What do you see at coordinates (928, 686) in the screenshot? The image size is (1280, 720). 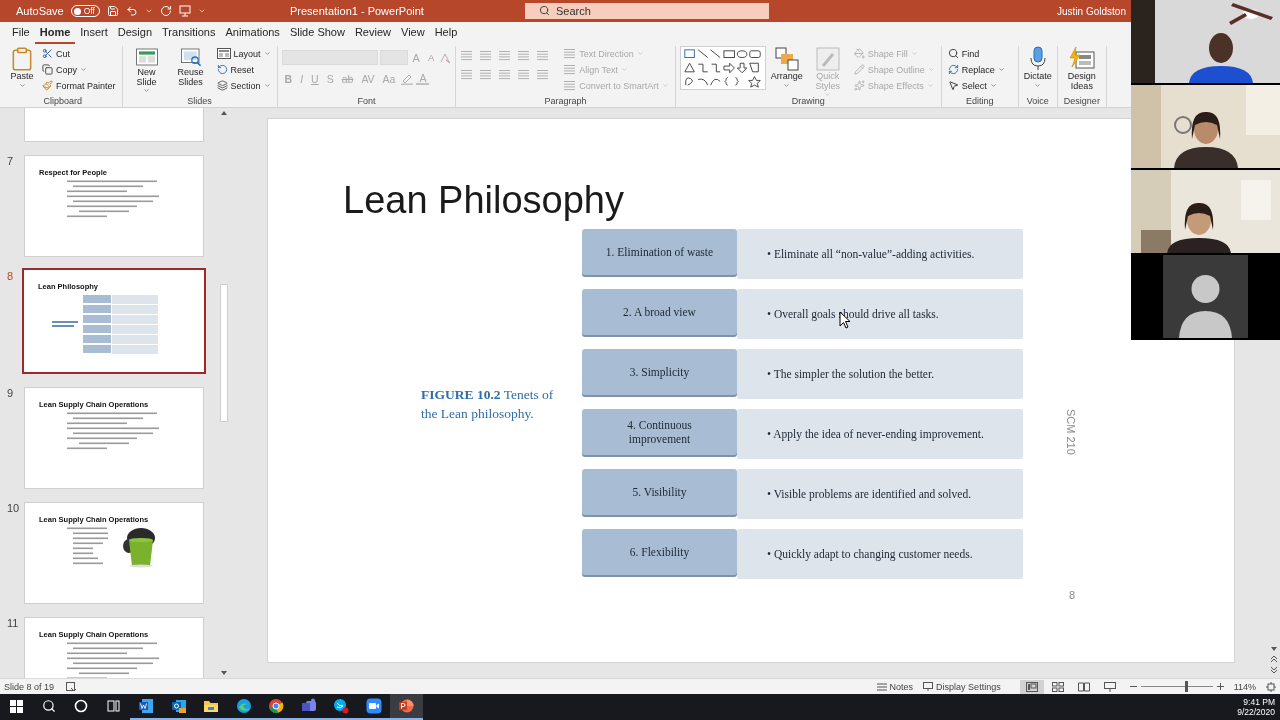 I see `display-icon` at bounding box center [928, 686].